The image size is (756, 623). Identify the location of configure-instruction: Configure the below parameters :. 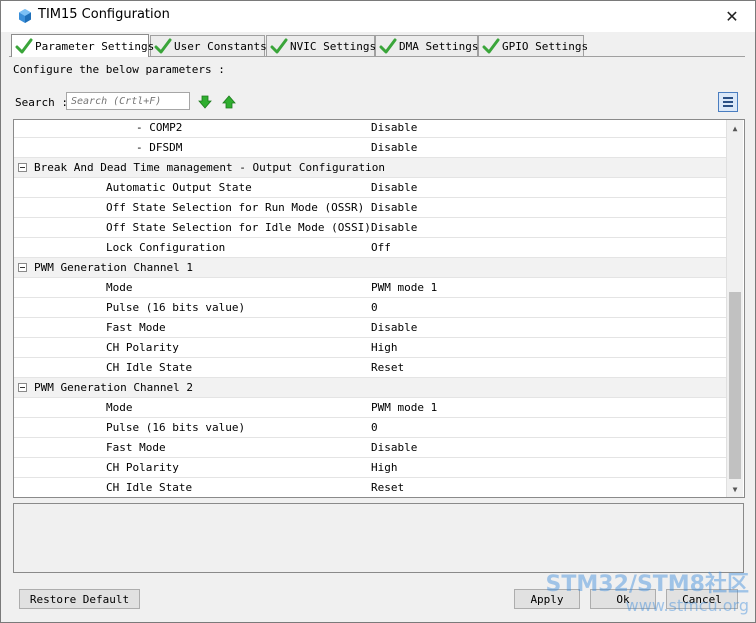
(119, 69).